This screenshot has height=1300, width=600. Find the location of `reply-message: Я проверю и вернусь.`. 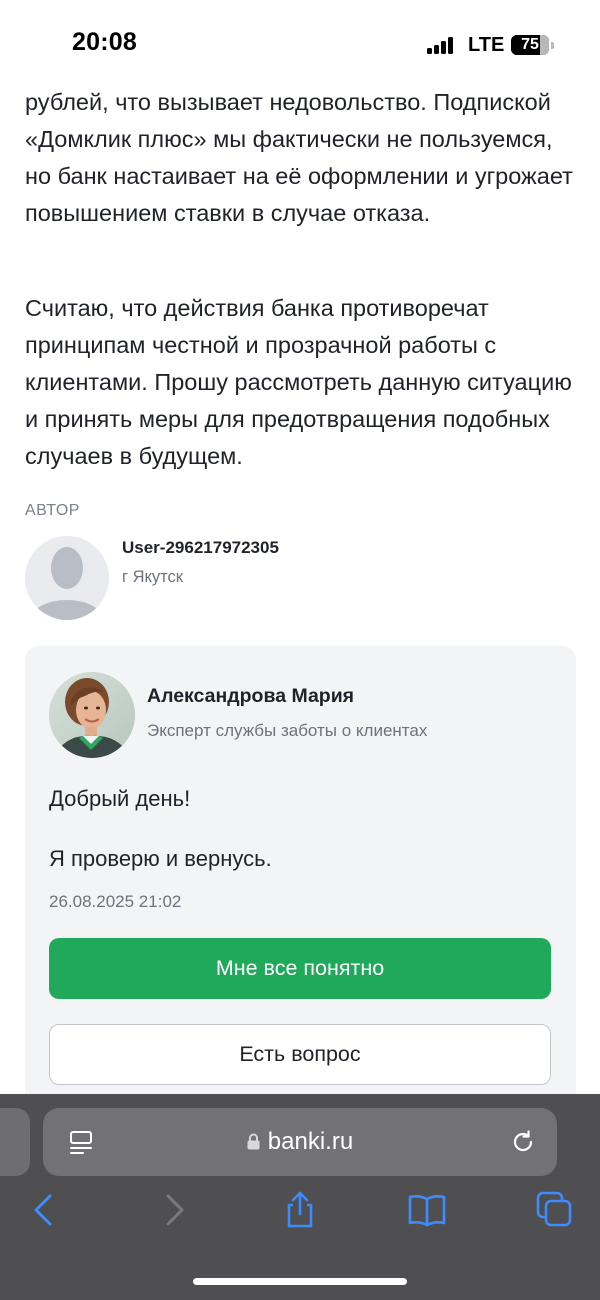

reply-message: Я проверю и вернусь. is located at coordinates (160, 858).